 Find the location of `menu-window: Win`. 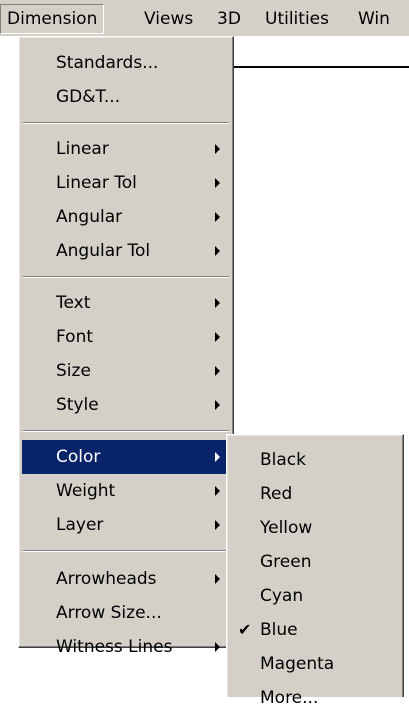

menu-window: Win is located at coordinates (374, 19).